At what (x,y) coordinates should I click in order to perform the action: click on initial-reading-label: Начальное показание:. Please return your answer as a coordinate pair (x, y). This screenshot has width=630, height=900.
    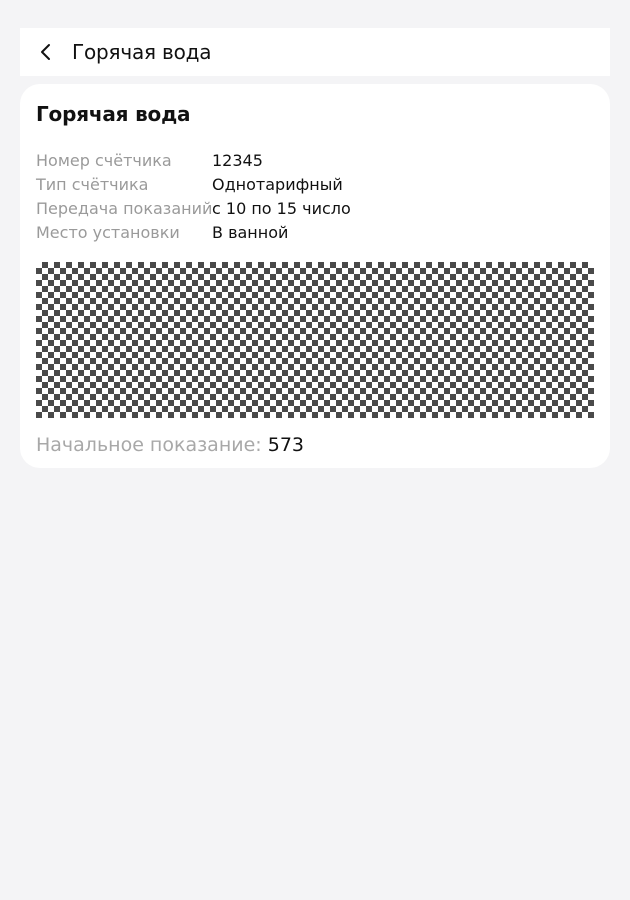
    Looking at the image, I should click on (149, 445).